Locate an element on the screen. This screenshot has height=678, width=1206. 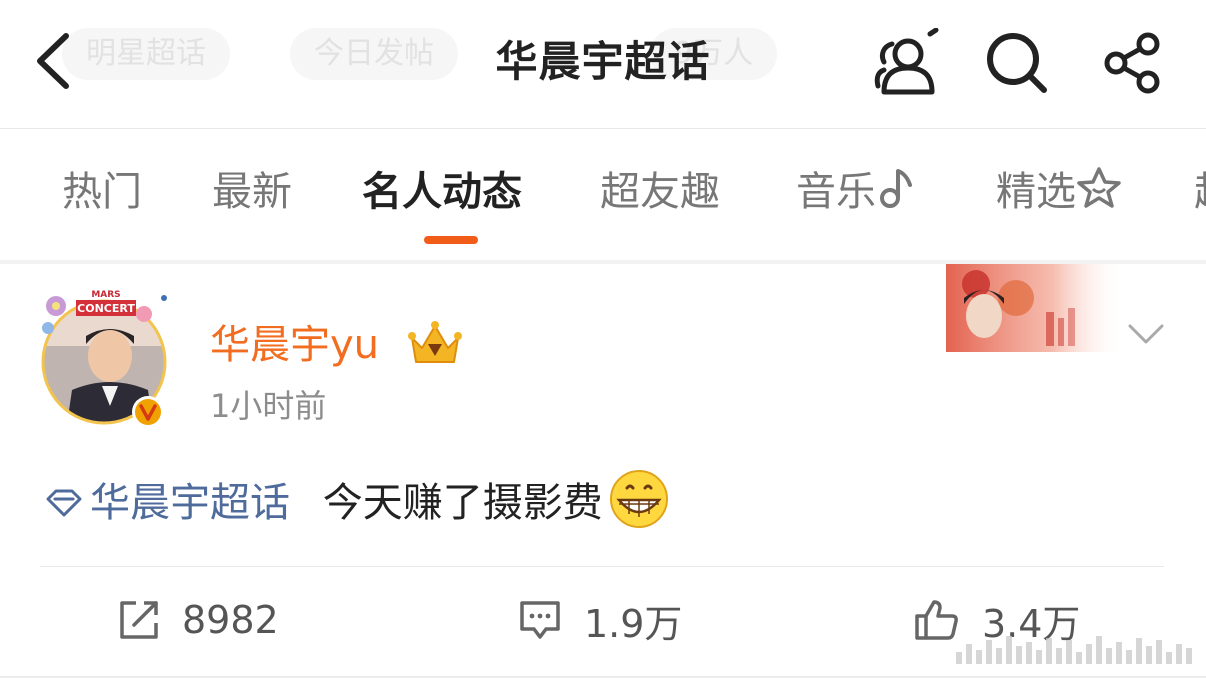
topic-label: 华晨宇超话 is located at coordinates (190, 503).